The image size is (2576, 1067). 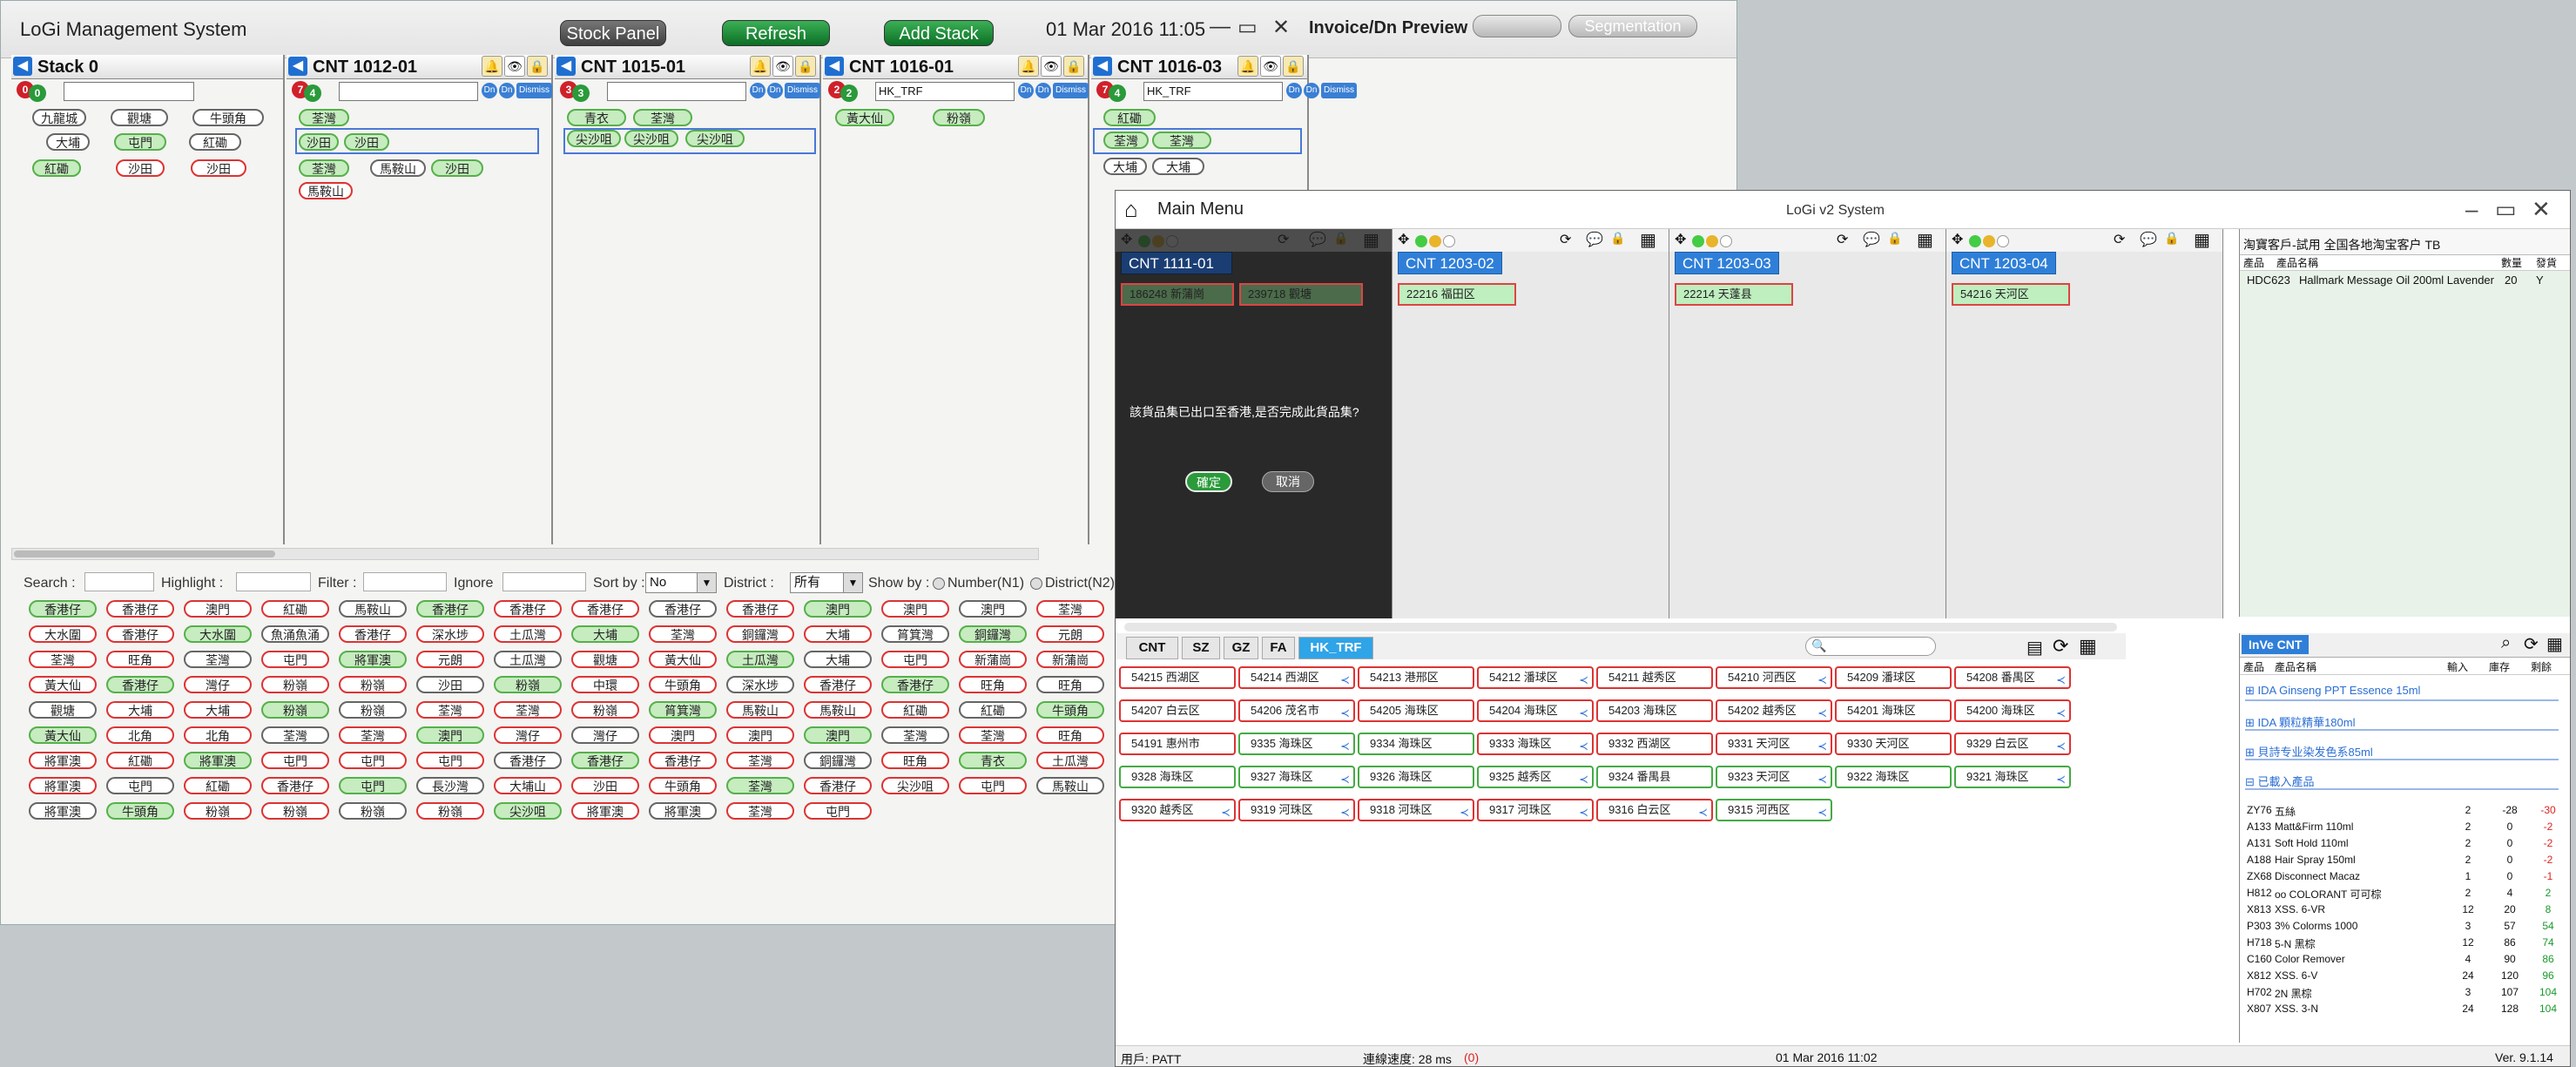 What do you see at coordinates (1535, 810) in the screenshot?
I see `district-cell: 9317 河珠区 ≺` at bounding box center [1535, 810].